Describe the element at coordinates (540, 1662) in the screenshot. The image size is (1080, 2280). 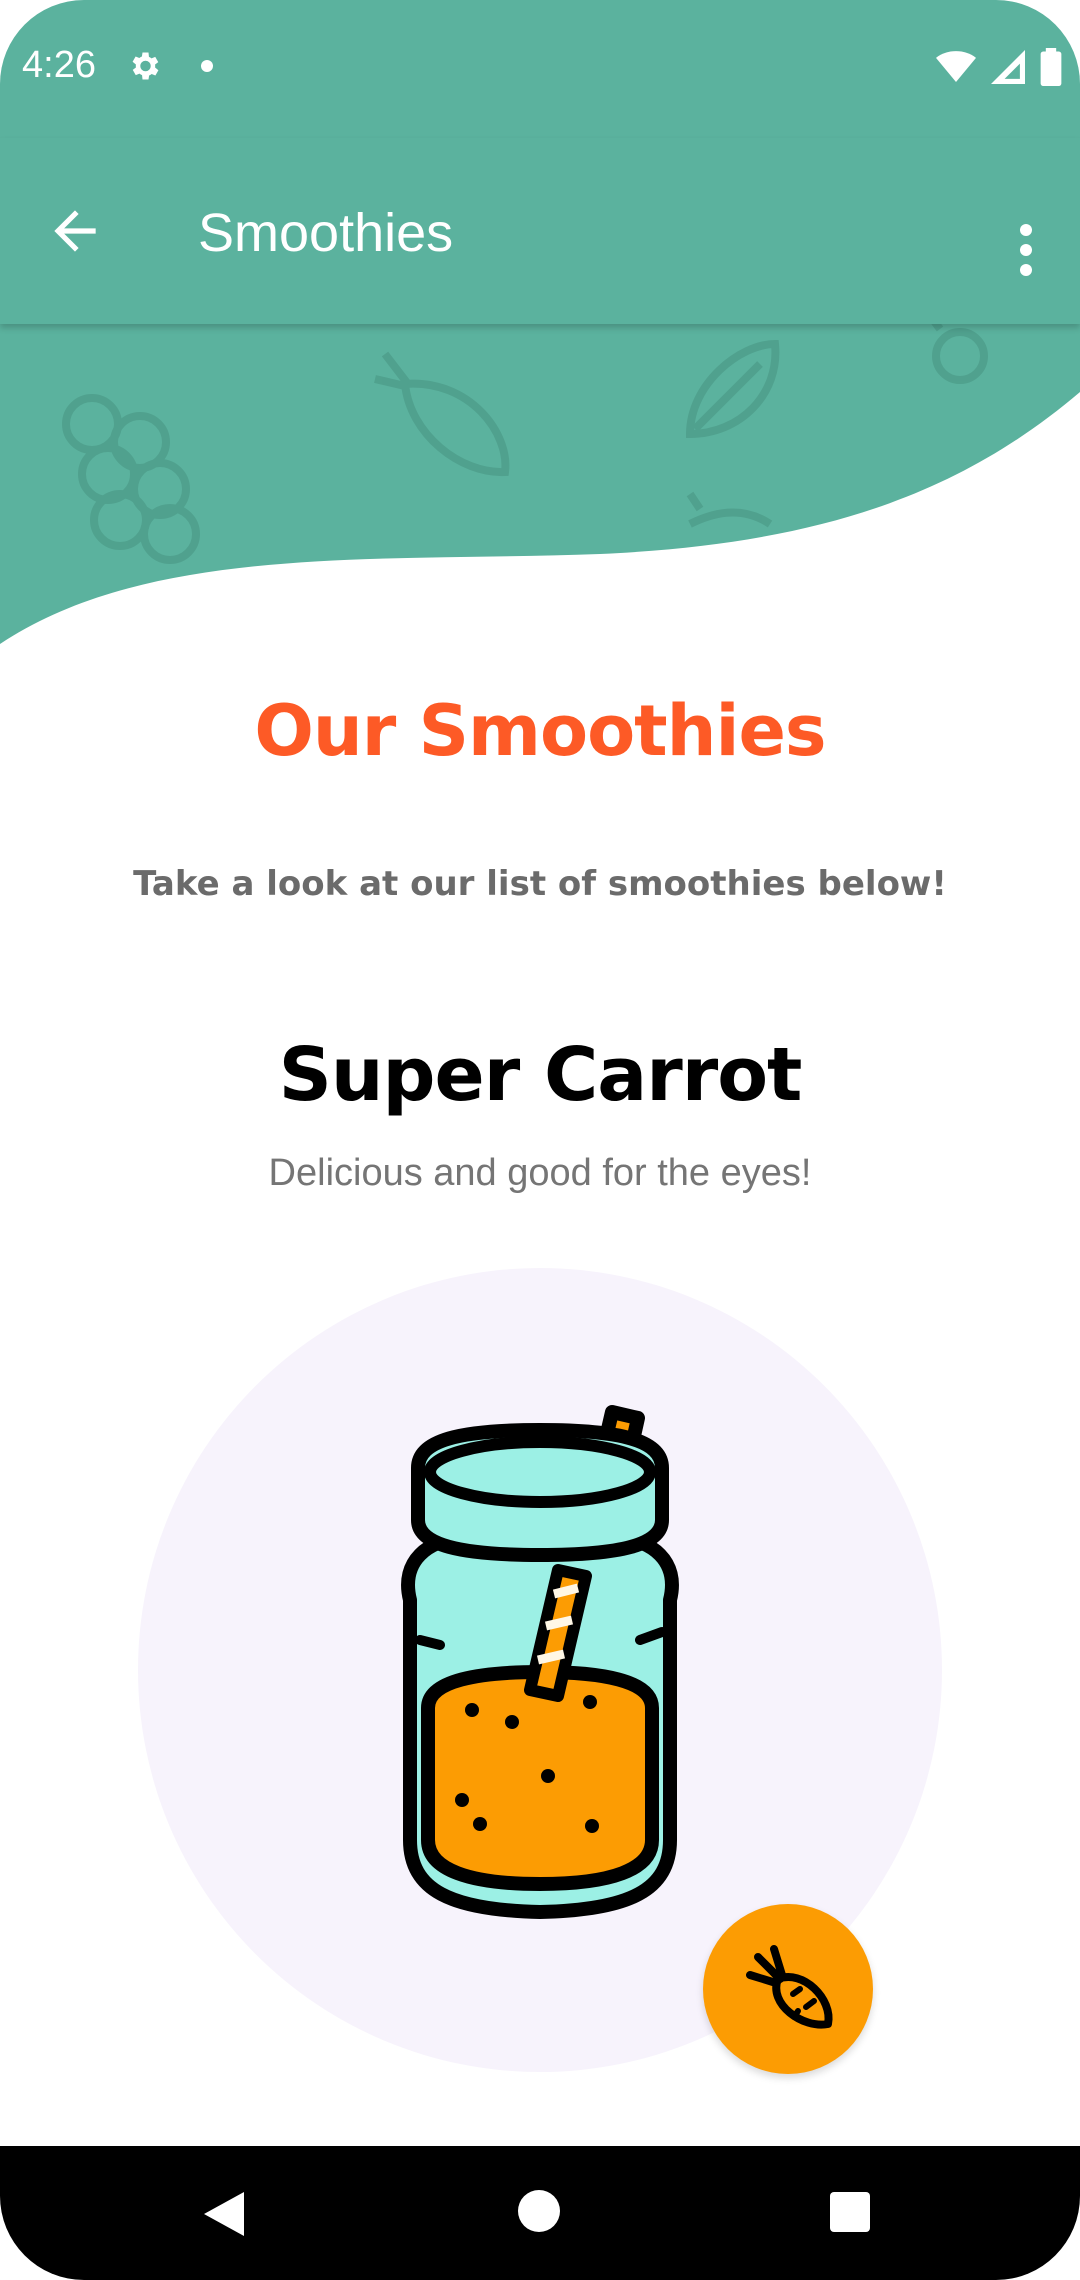
I see `smoothie-jar-icon` at that location.